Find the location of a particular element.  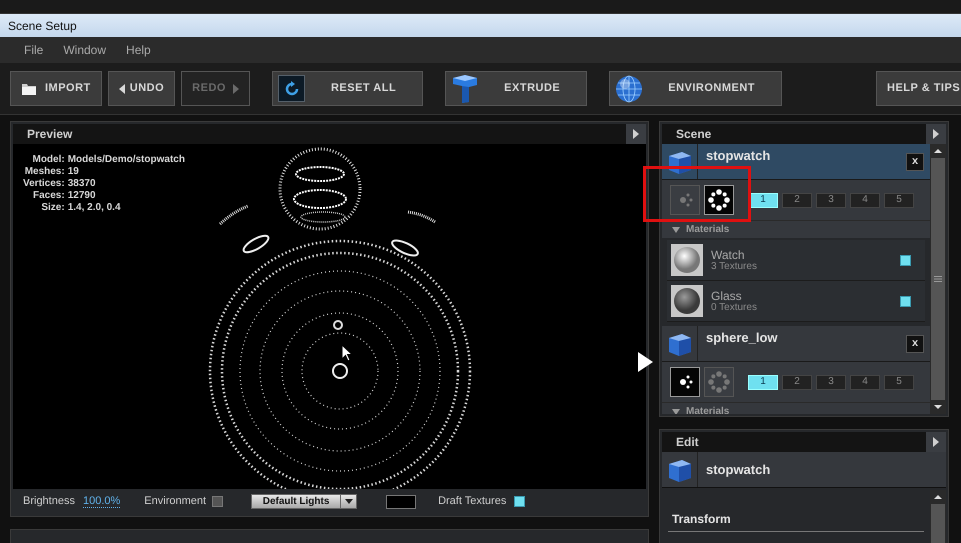

undo-button: UNDO is located at coordinates (142, 88).